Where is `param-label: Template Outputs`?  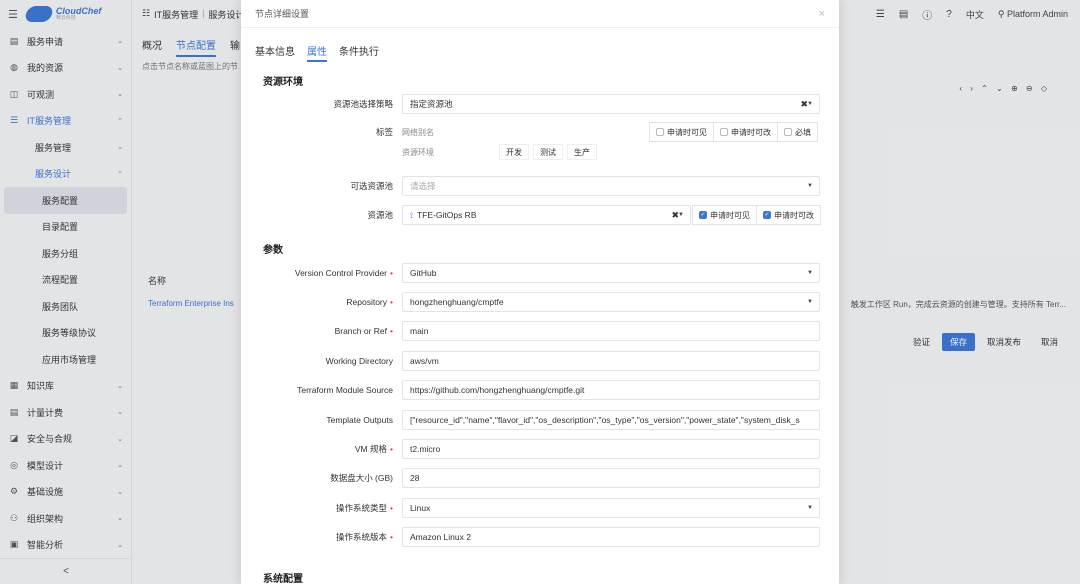 param-label: Template Outputs is located at coordinates (359, 420).